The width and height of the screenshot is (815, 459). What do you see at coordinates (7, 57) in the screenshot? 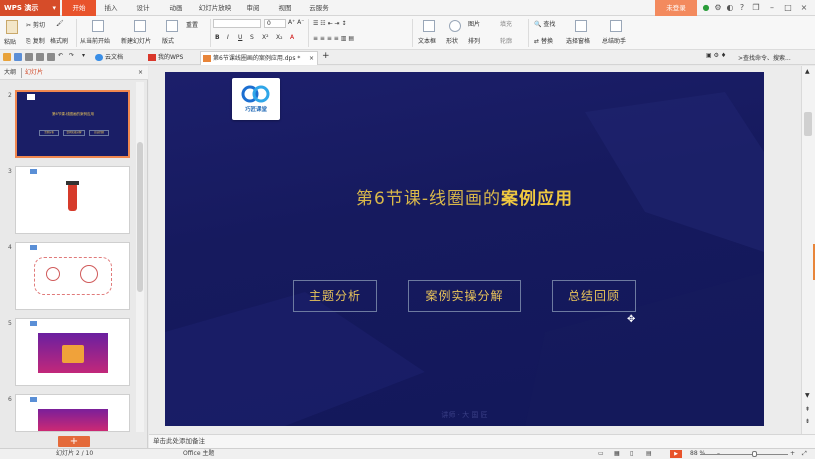
I see `open-icon` at bounding box center [7, 57].